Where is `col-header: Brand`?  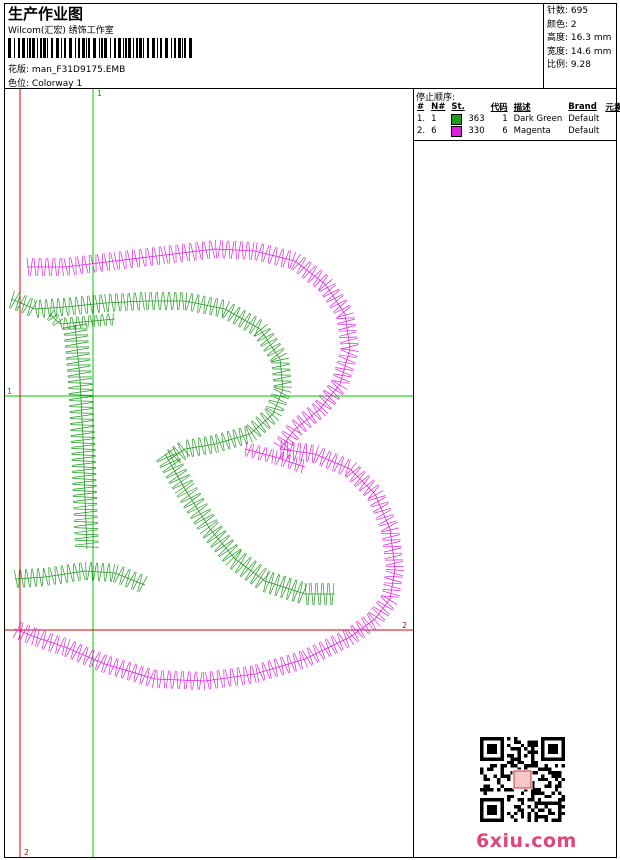 col-header: Brand is located at coordinates (582, 107).